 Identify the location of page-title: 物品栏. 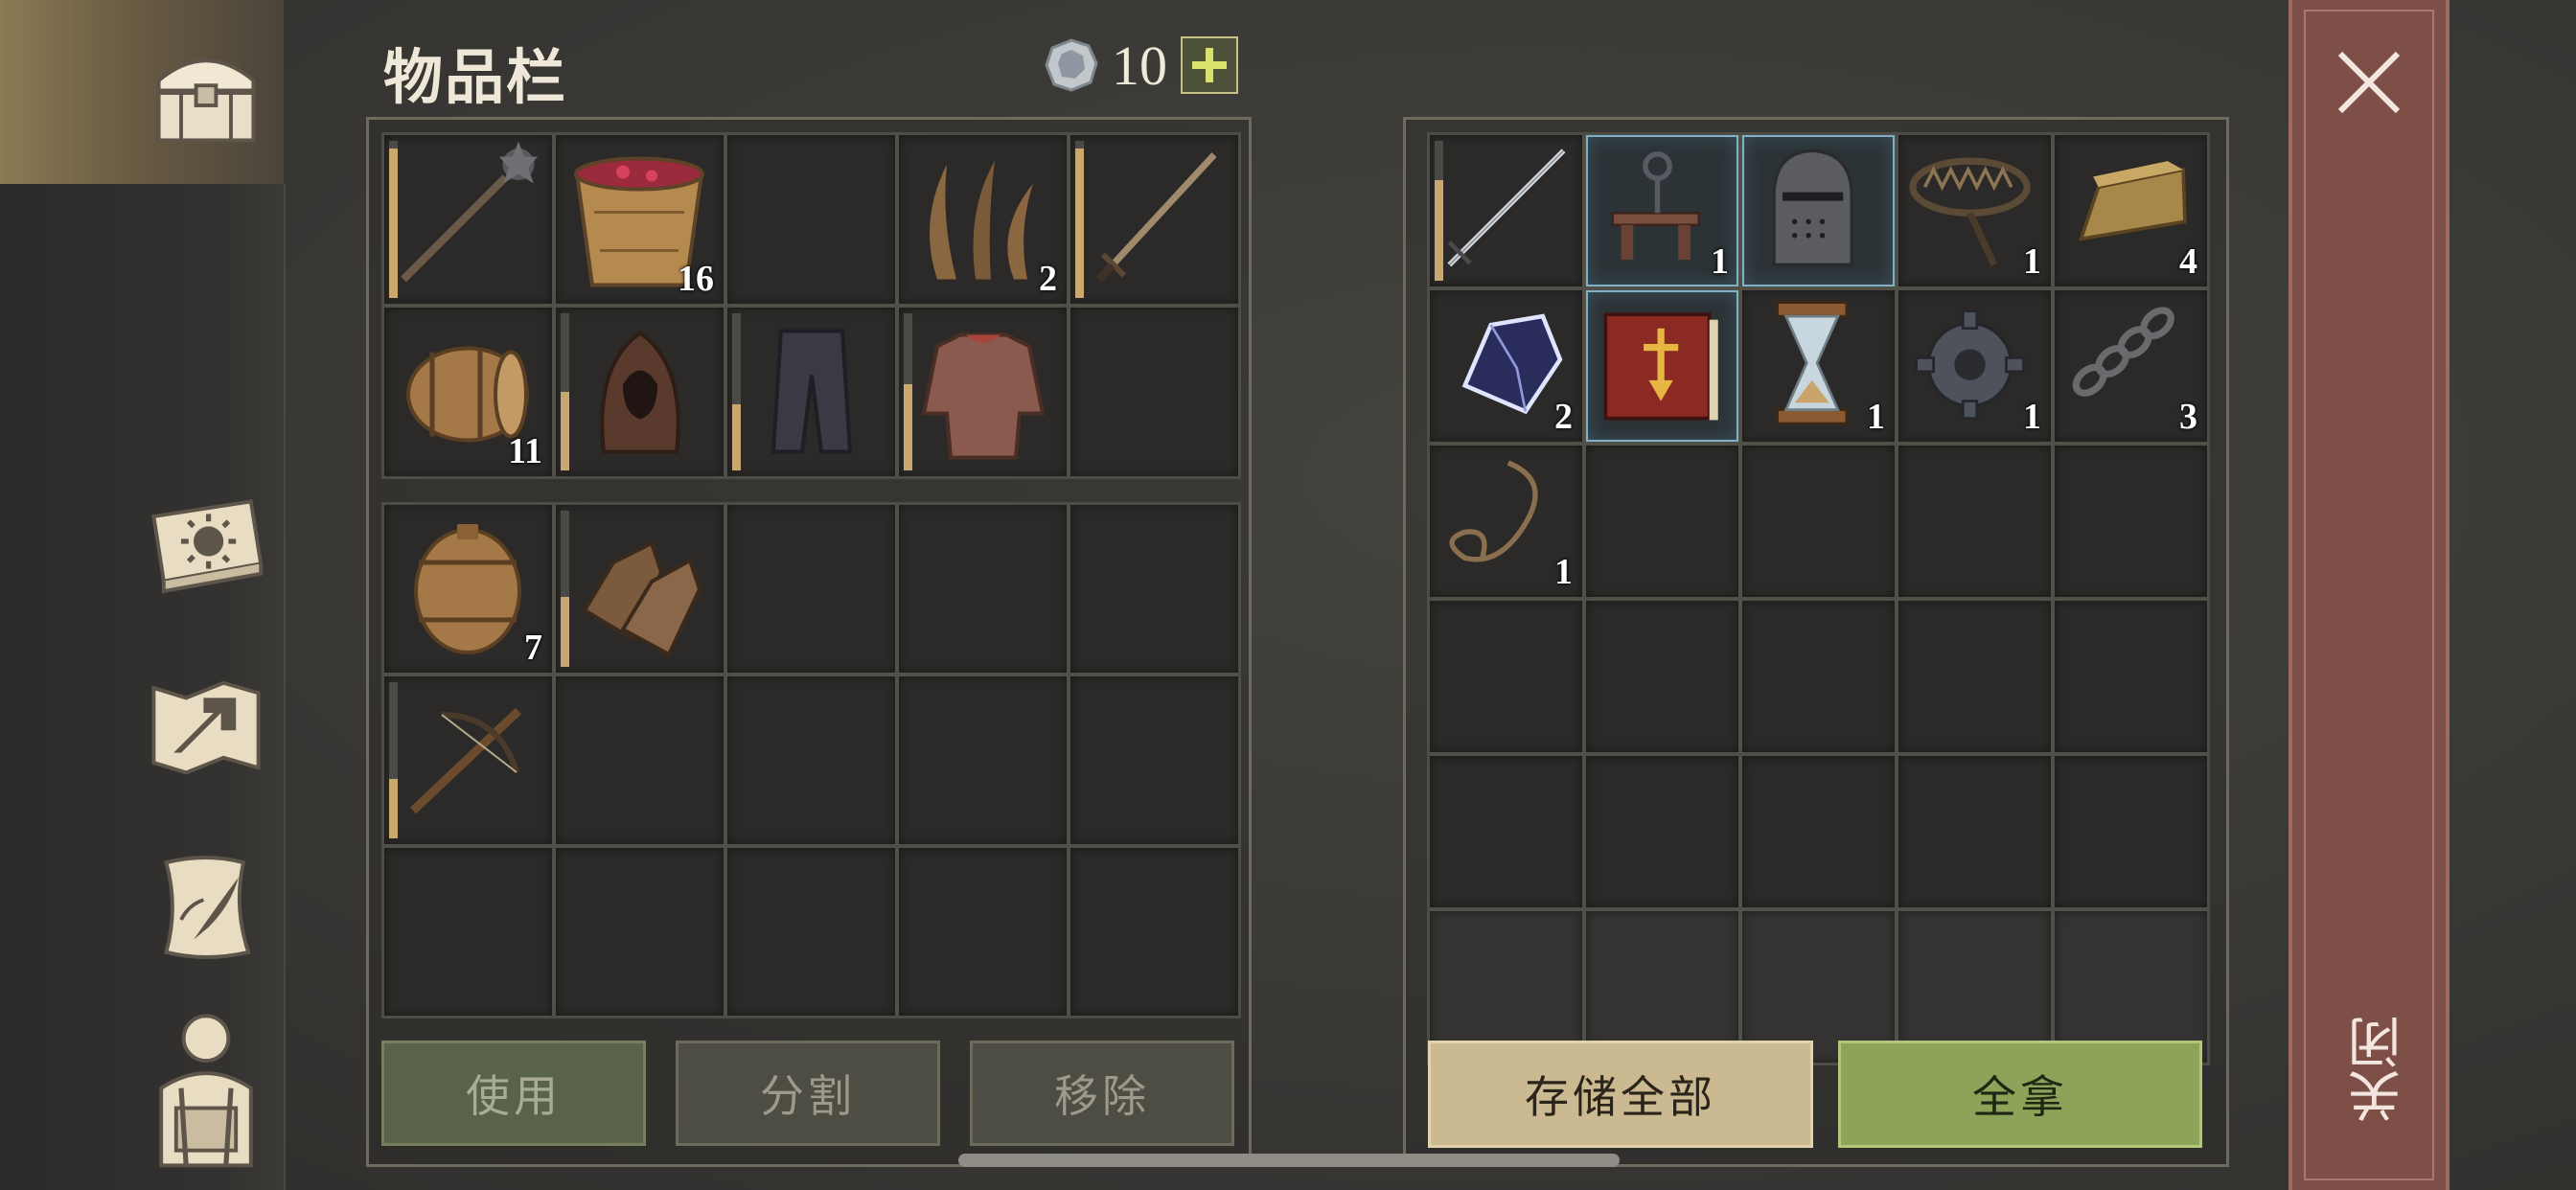
(475, 78).